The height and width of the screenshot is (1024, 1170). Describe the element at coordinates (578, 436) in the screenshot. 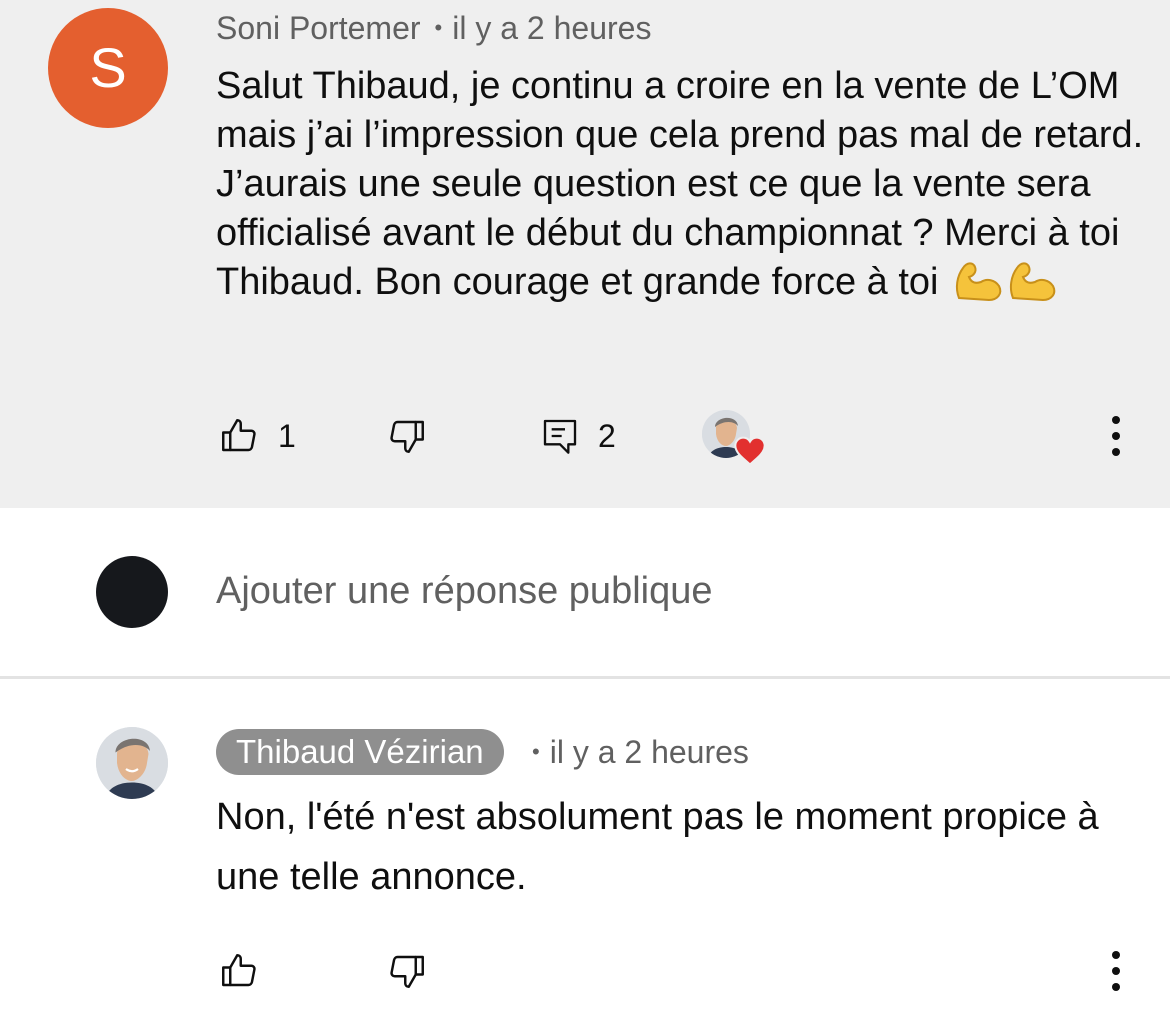

I see `reply-count-button: 2` at that location.